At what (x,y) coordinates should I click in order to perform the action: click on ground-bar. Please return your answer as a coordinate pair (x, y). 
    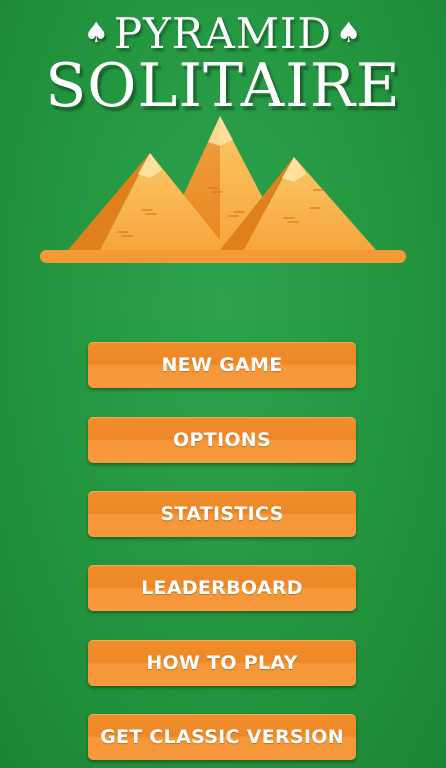
    Looking at the image, I should click on (223, 256).